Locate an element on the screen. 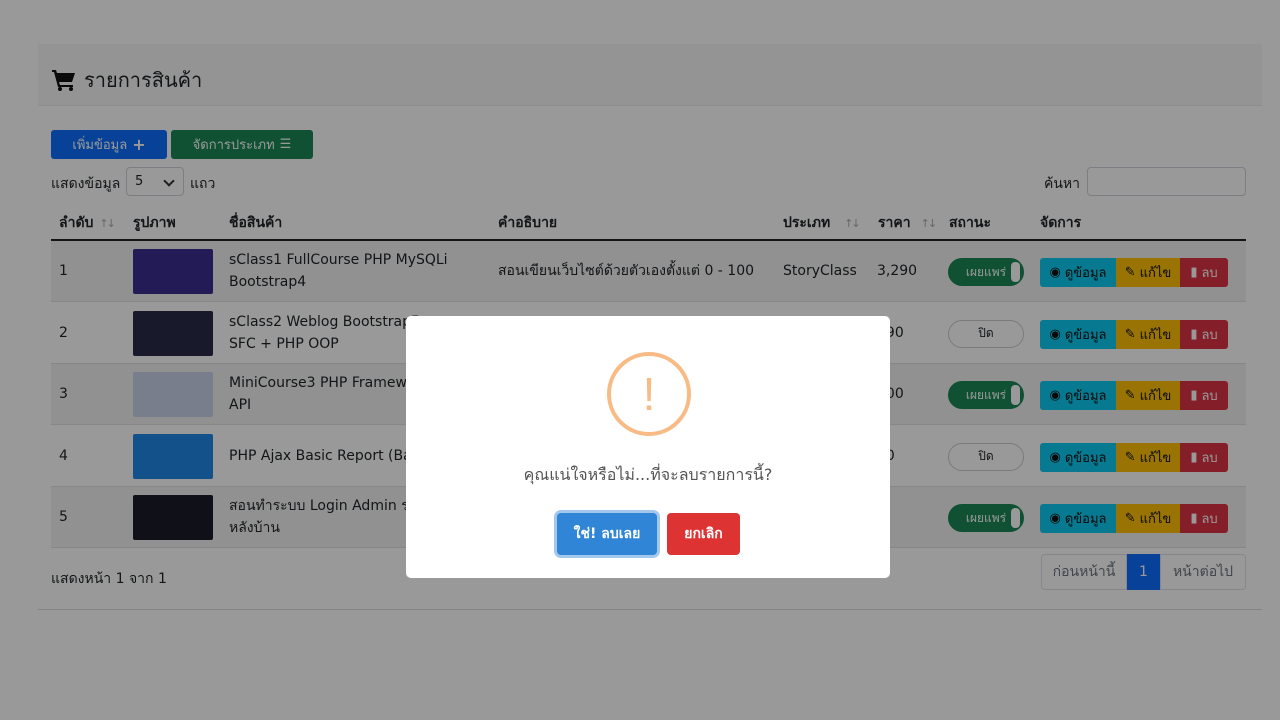 The width and height of the screenshot is (1280, 720). dialog-message: คุณแน่ใจหรือไม่...ที่จะลบรายการนี้? is located at coordinates (648, 474).